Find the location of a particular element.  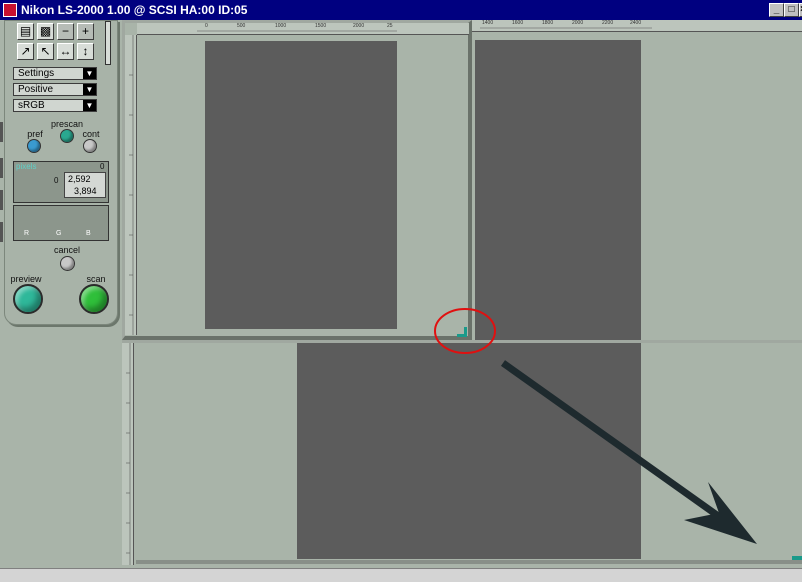

prescan-label: prescan is located at coordinates (67, 124).